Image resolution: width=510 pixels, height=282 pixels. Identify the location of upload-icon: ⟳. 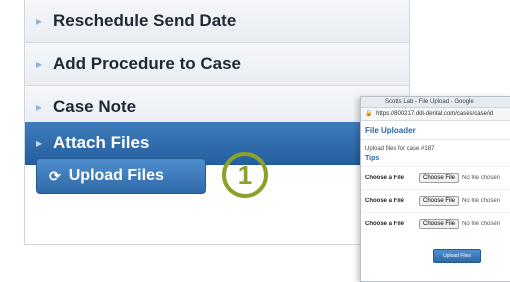
(55, 175).